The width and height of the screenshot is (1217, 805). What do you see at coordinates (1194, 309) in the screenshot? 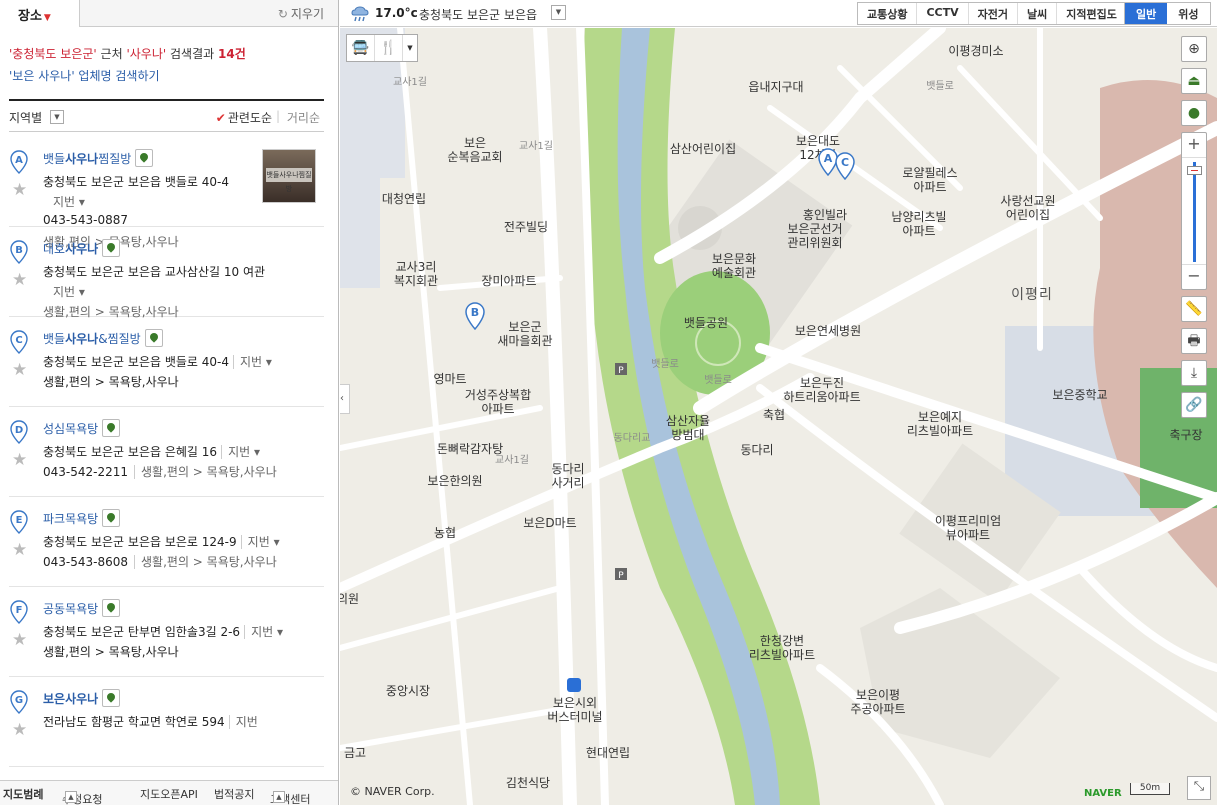
I see `ruler-icon: 📏` at bounding box center [1194, 309].